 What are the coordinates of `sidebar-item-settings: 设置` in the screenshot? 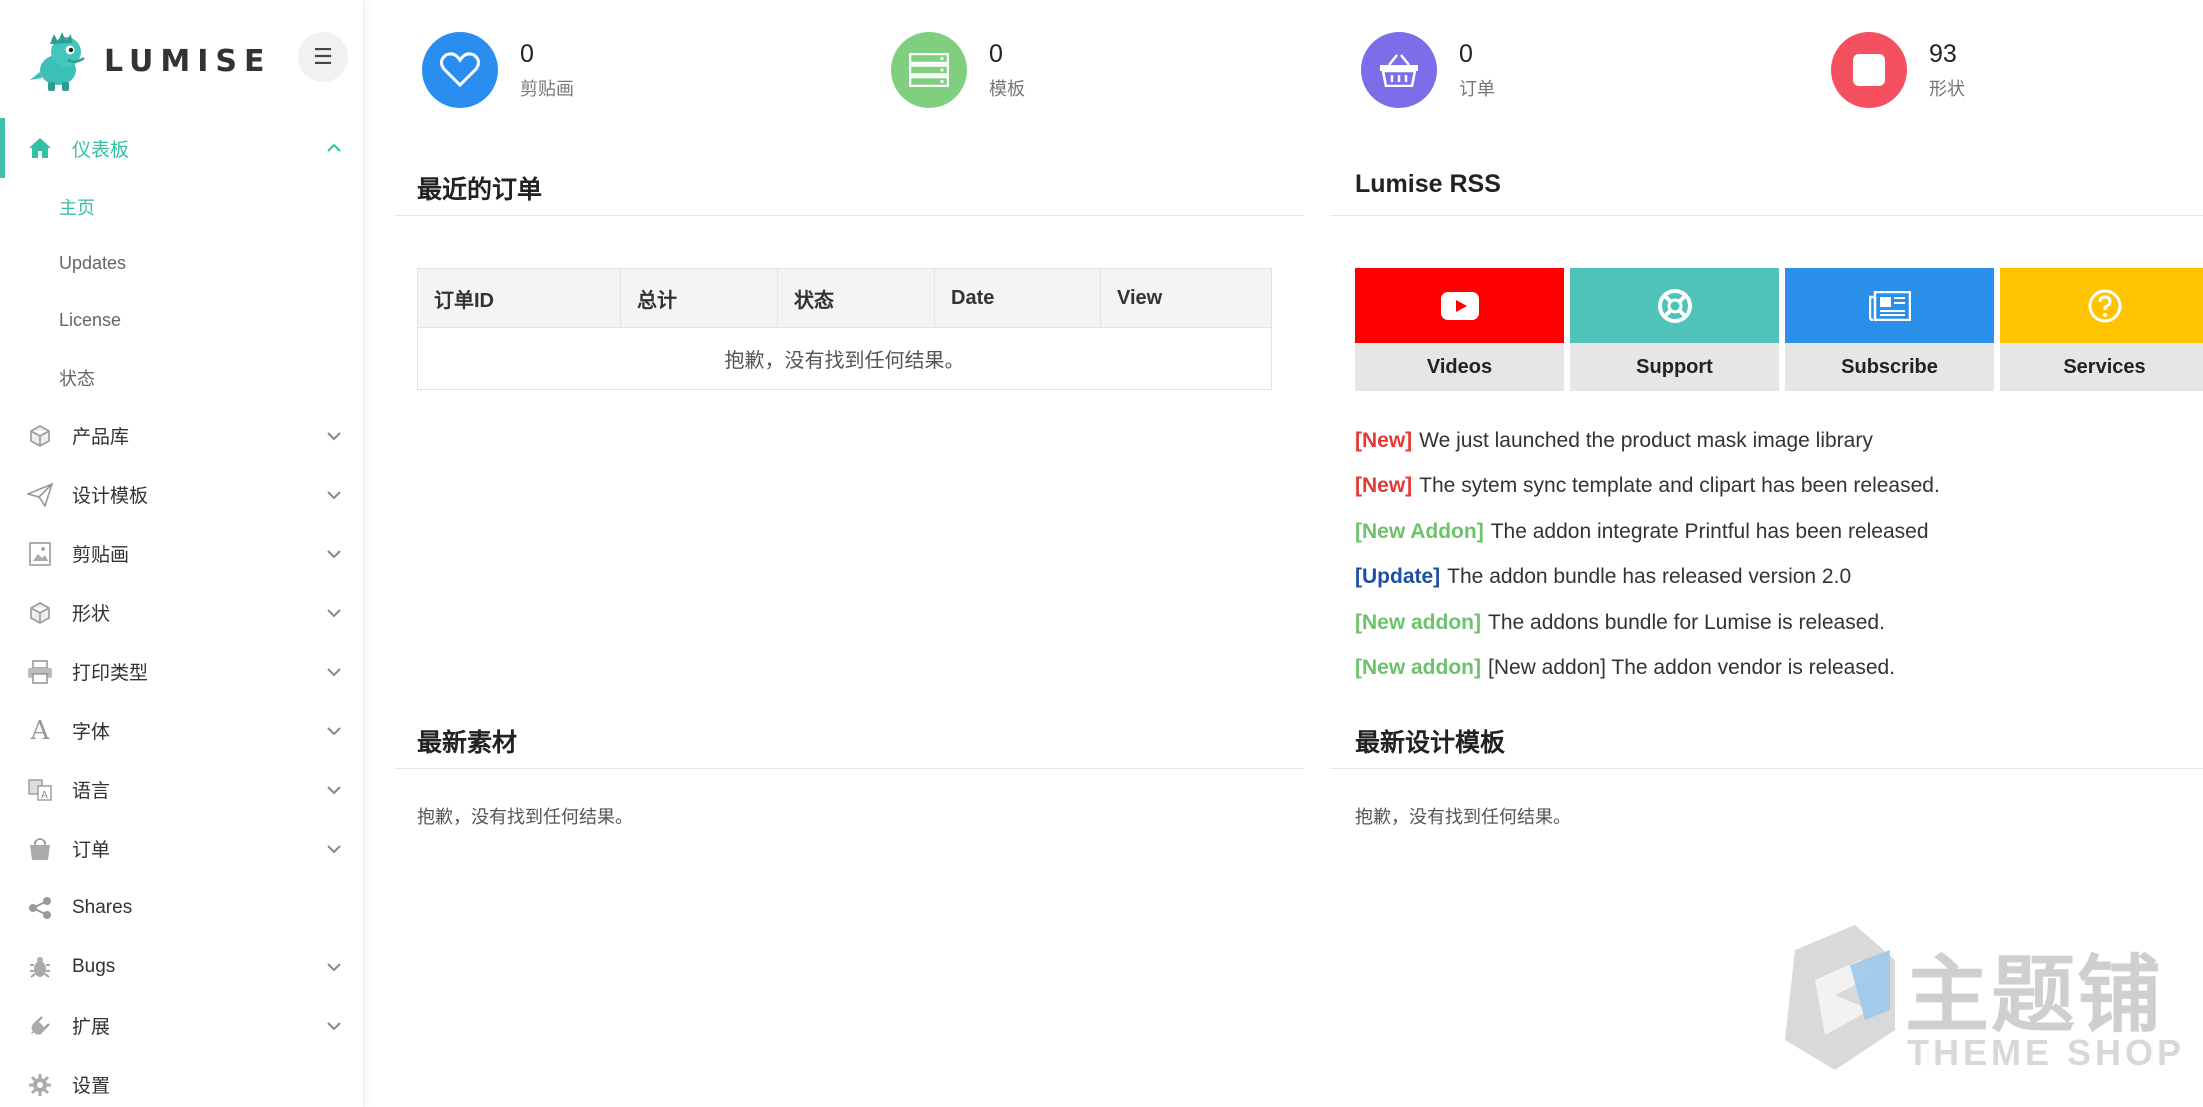 It's located at (182, 1081).